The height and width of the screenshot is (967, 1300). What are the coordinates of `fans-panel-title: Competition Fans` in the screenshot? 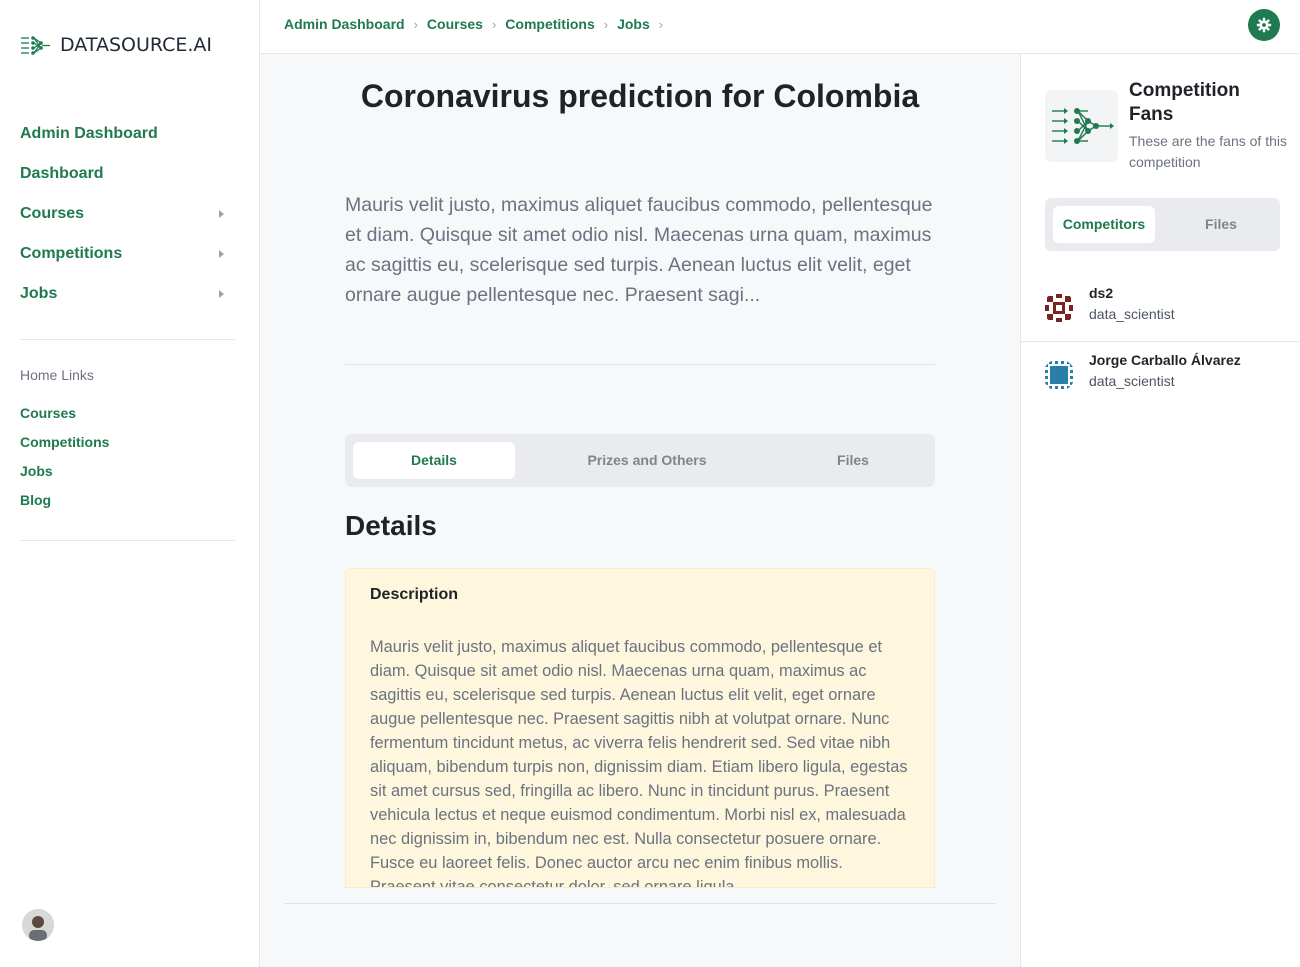 It's located at (1184, 102).